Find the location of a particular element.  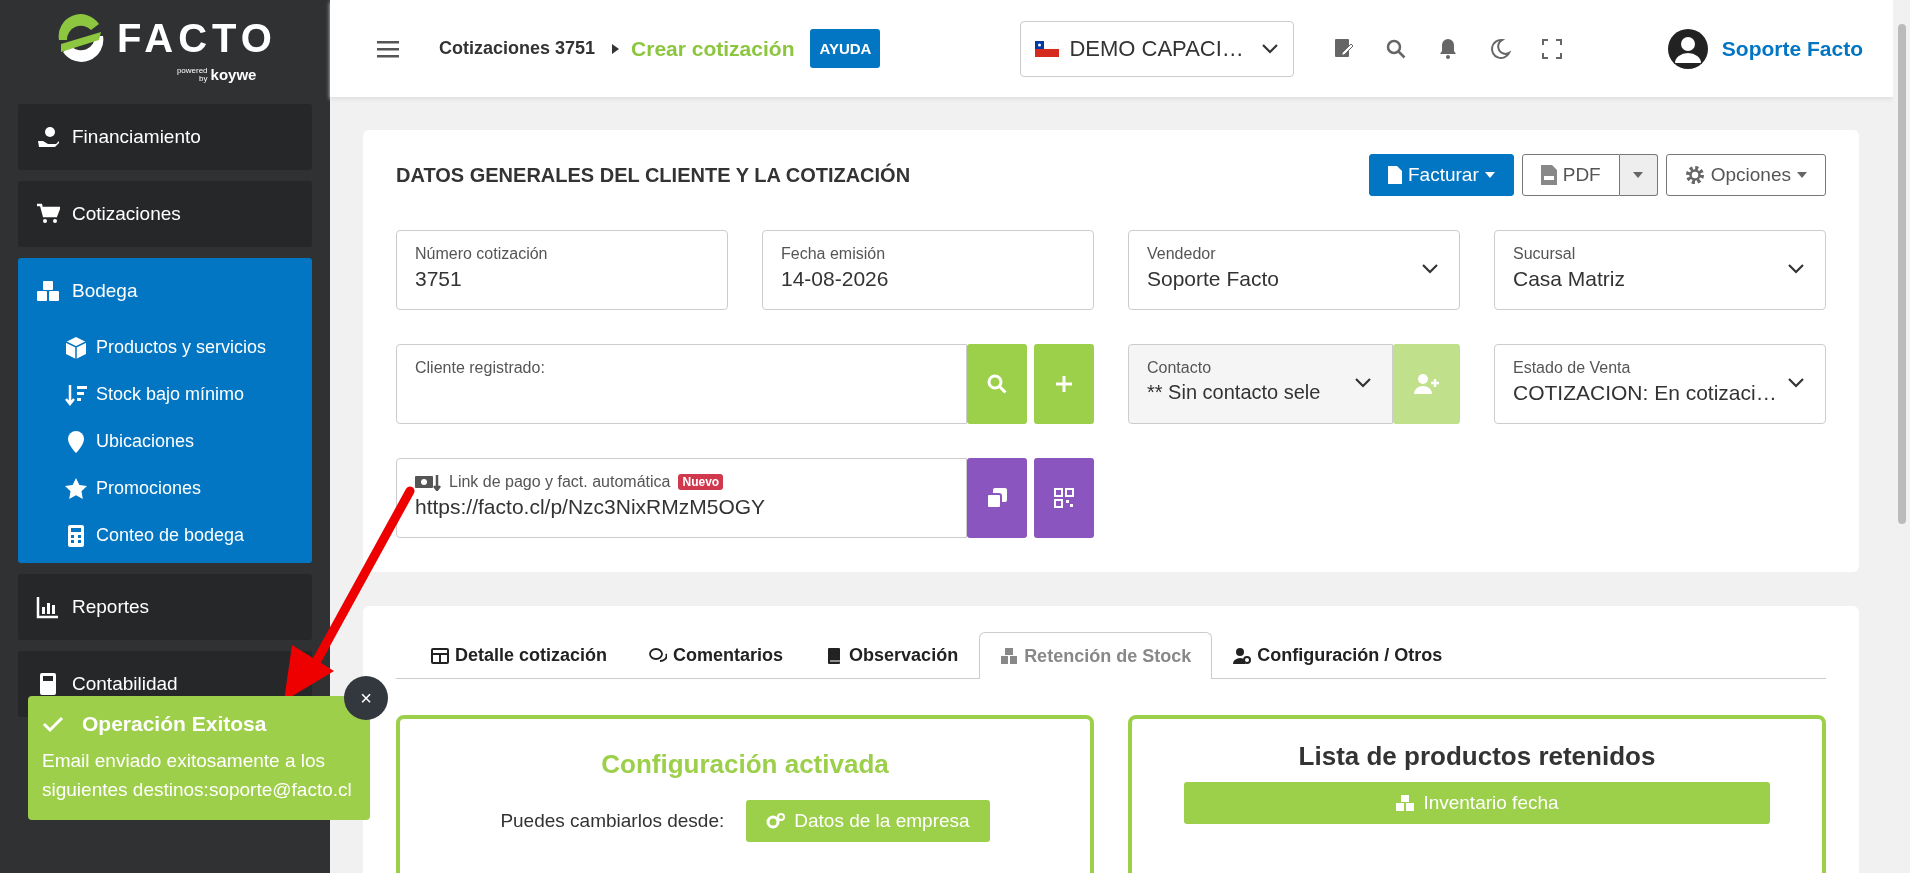

field-label: Sucursal is located at coordinates (1545, 254).